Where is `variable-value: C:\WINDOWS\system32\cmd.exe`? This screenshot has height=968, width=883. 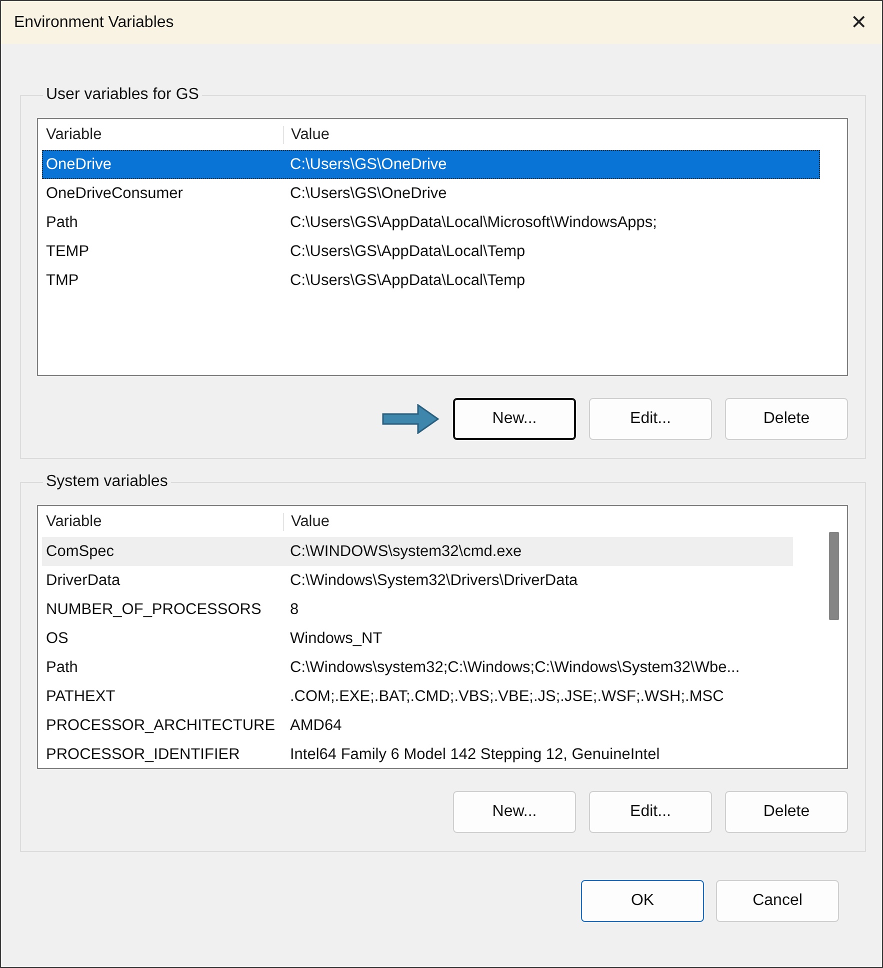
variable-value: C:\WINDOWS\system32\cmd.exe is located at coordinates (405, 551).